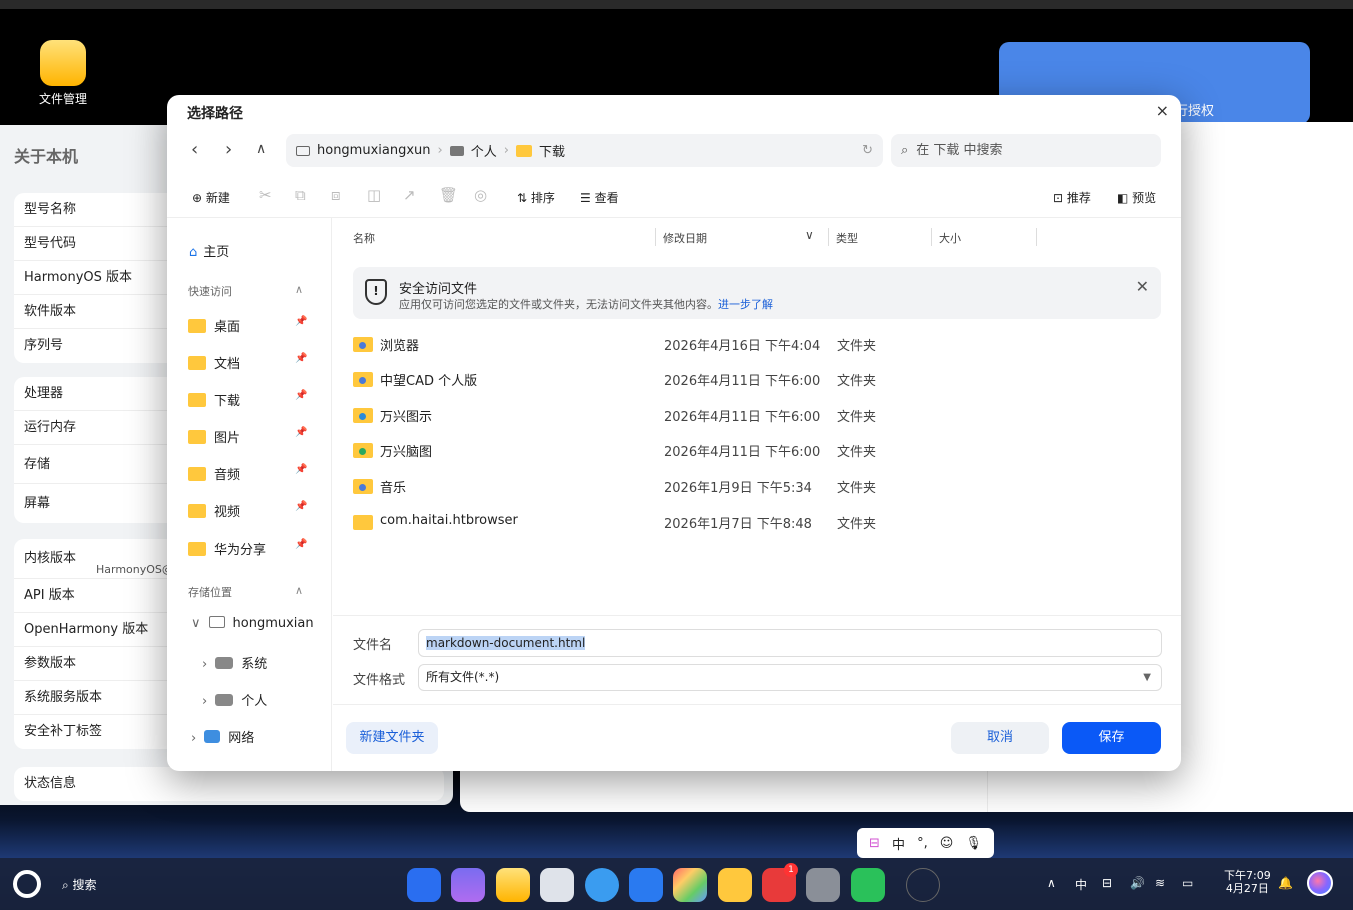  What do you see at coordinates (922, 843) in the screenshot?
I see `ime-punct-toggle: °,` at bounding box center [922, 843].